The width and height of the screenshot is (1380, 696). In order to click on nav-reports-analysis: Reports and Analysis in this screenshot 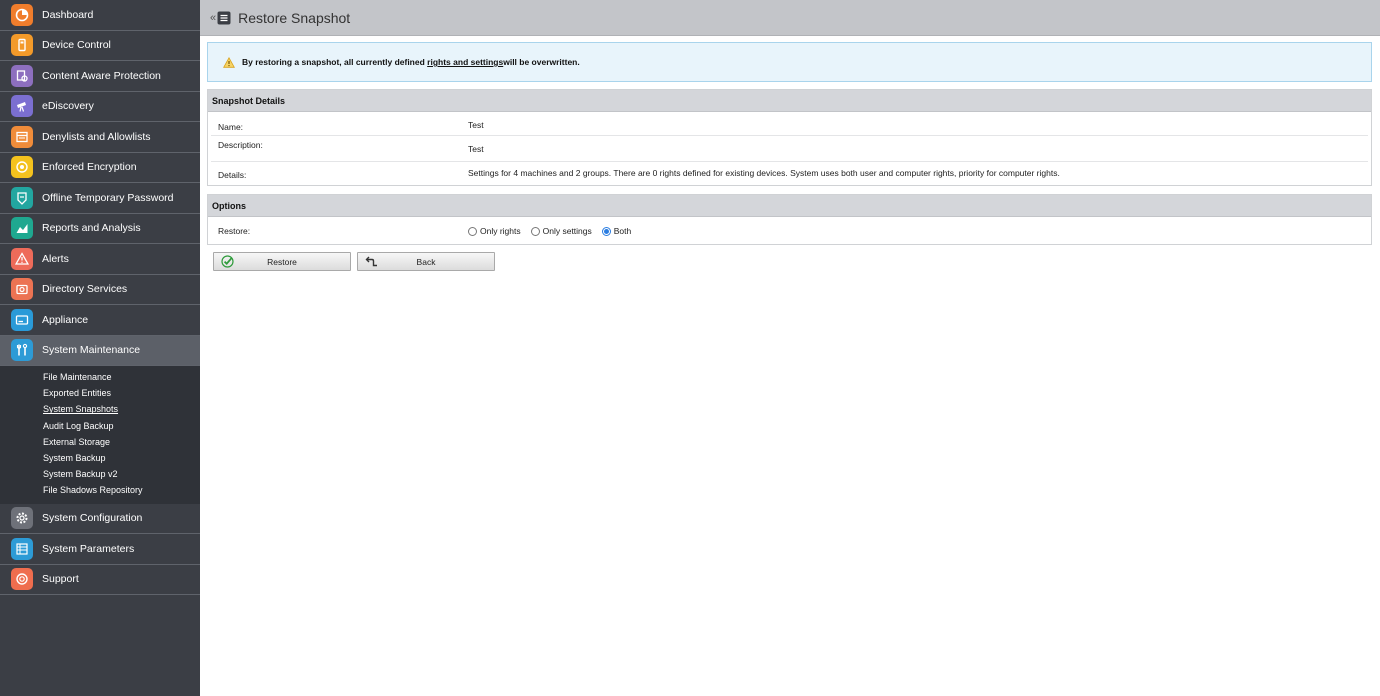, I will do `click(100, 229)`.